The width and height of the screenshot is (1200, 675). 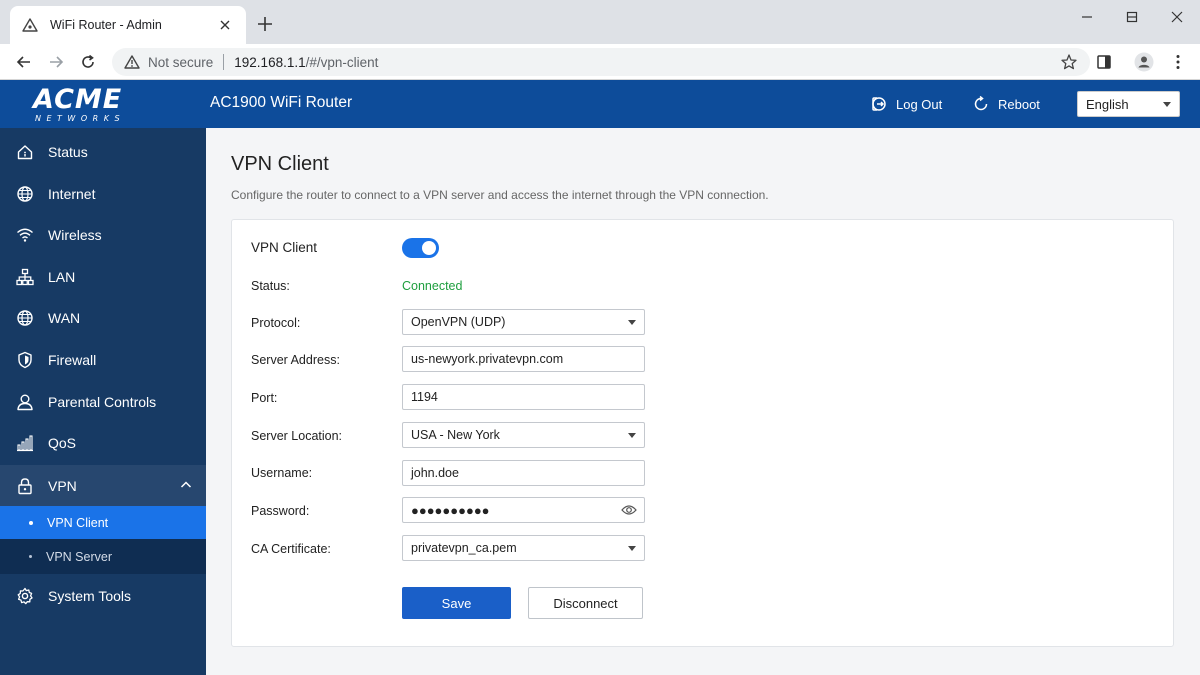 I want to click on sidebar-item-parental-controls: Parental Controls, so click(x=103, y=402).